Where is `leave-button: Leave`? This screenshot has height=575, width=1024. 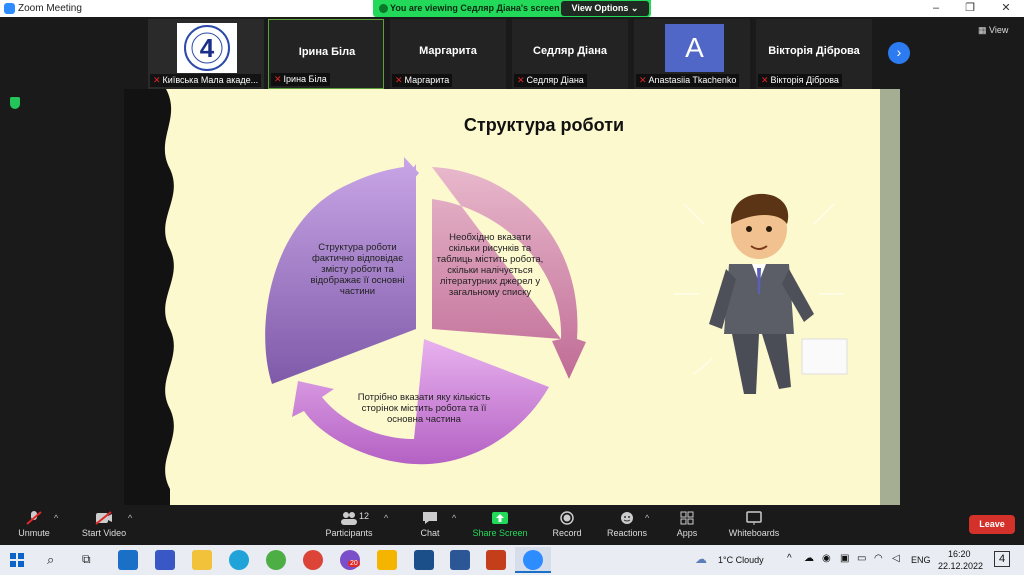 leave-button: Leave is located at coordinates (992, 524).